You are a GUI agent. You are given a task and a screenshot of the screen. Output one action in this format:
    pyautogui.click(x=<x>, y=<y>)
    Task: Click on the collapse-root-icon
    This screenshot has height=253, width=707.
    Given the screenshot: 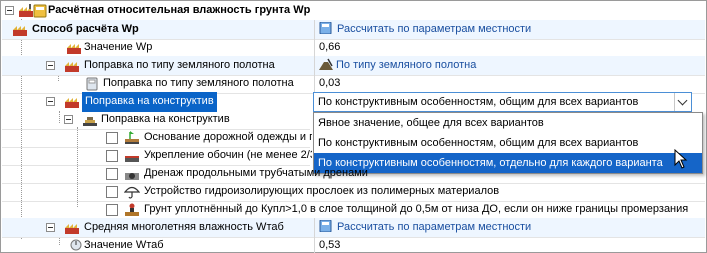 What is the action you would take?
    pyautogui.click(x=9, y=10)
    